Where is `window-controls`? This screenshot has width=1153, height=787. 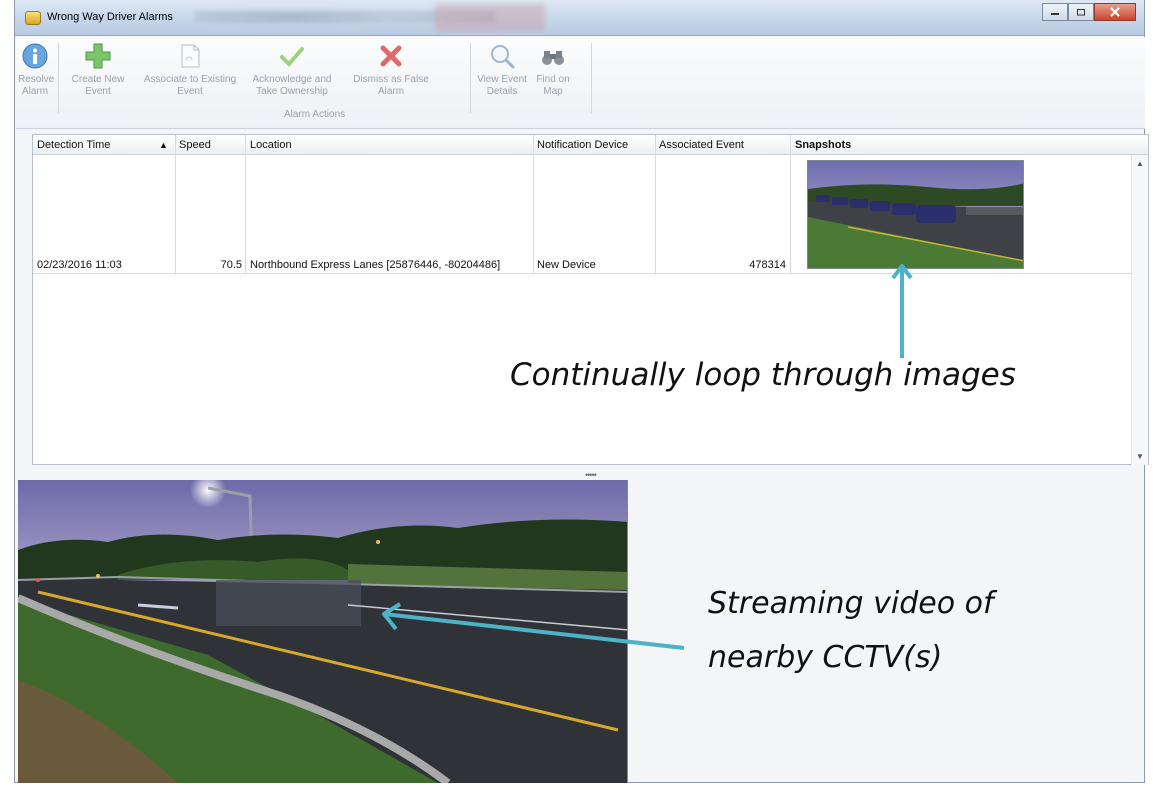 window-controls is located at coordinates (1089, 12).